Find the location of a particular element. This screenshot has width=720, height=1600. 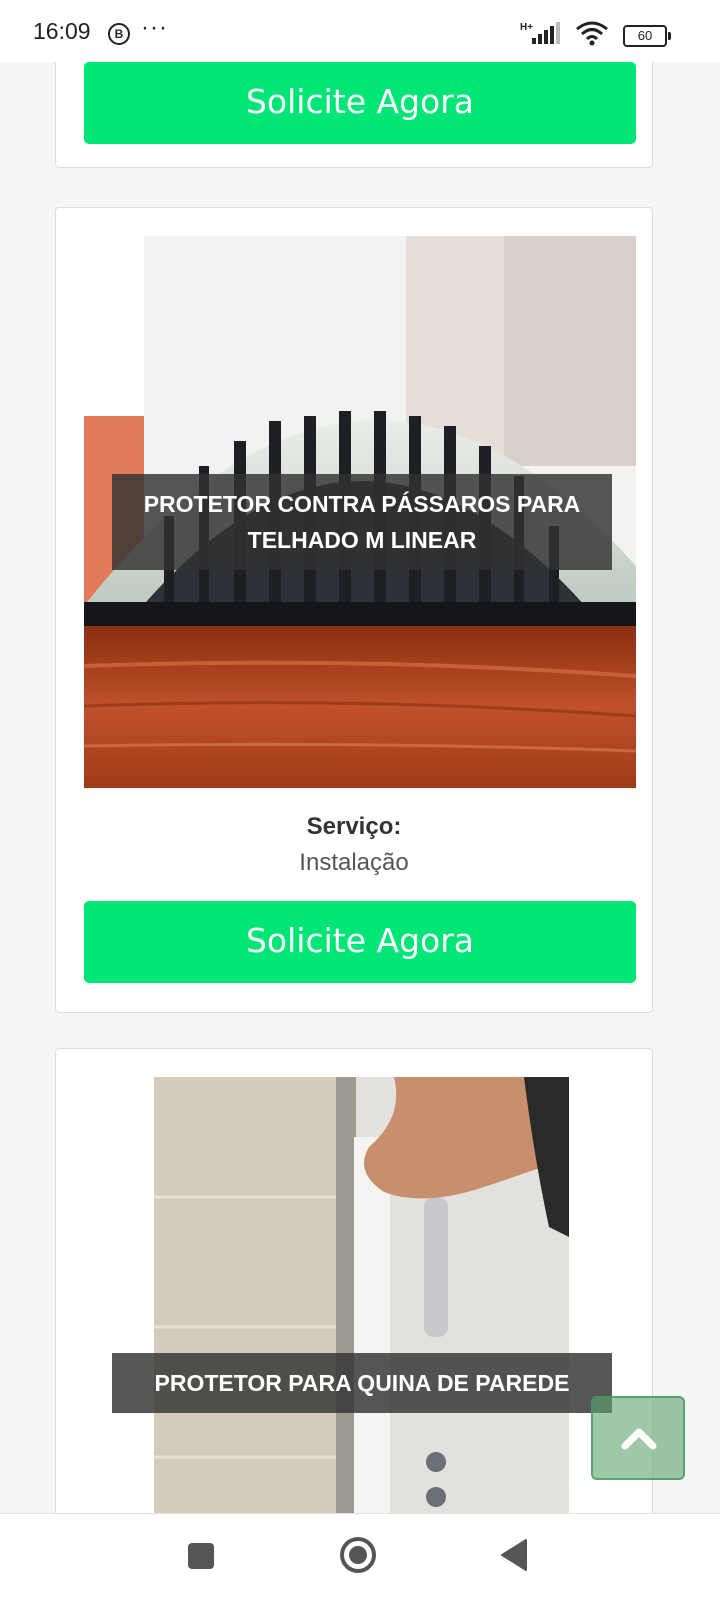

back-to-top-button is located at coordinates (638, 1438).